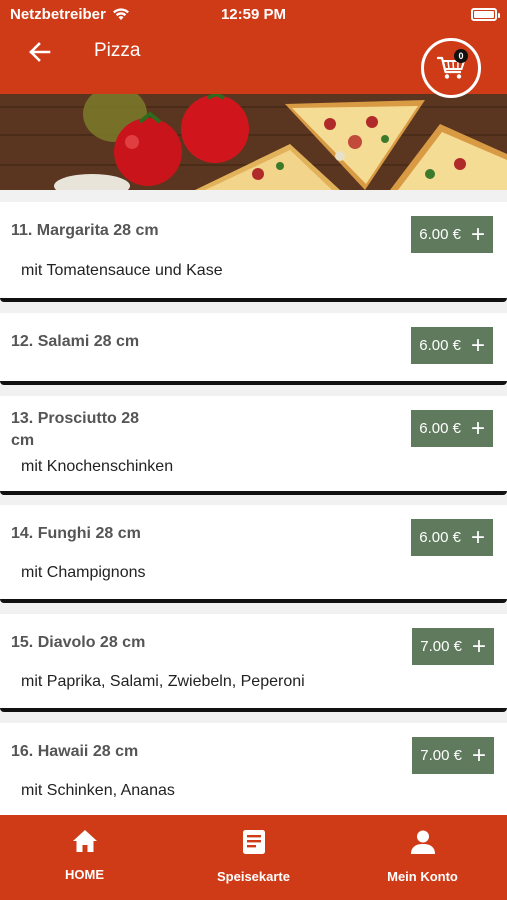 This screenshot has width=507, height=900. What do you see at coordinates (253, 14) in the screenshot?
I see `status-bar: Netzbetreiber 12:59 PM` at bounding box center [253, 14].